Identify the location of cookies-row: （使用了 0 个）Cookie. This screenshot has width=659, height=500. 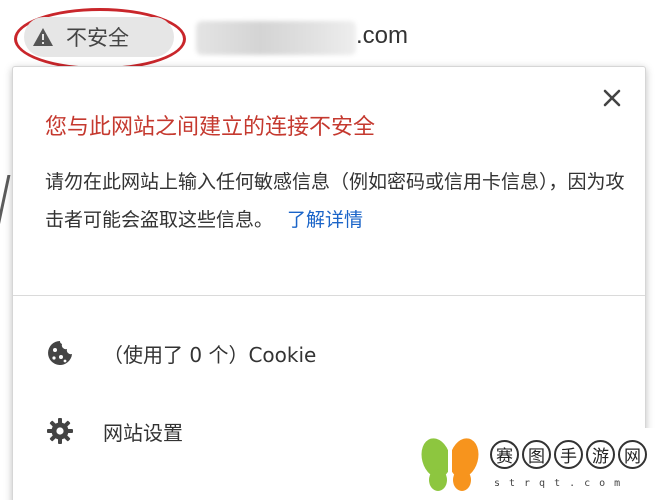
(180, 353).